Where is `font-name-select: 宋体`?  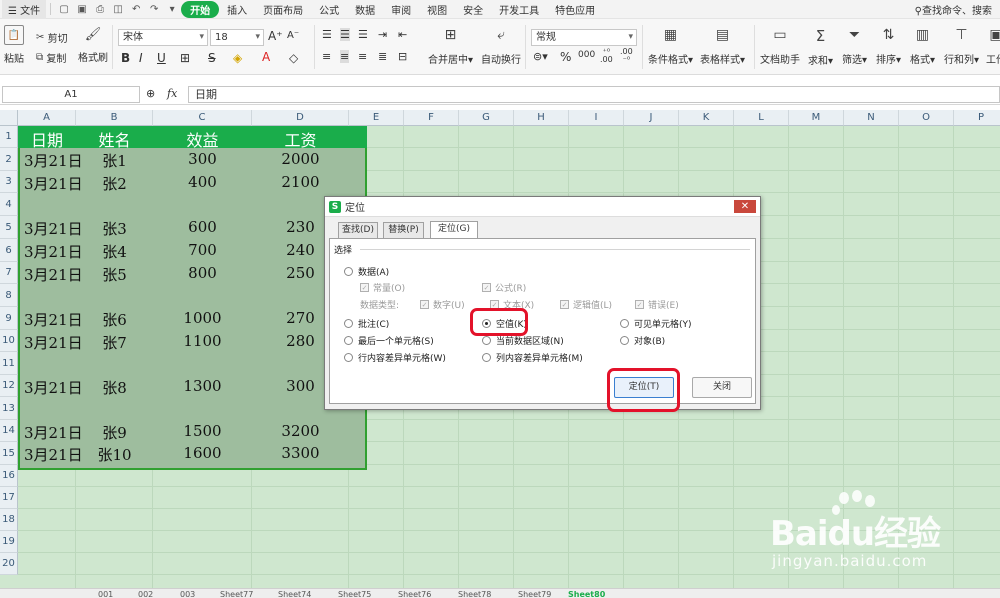
font-name-select: 宋体 is located at coordinates (163, 37).